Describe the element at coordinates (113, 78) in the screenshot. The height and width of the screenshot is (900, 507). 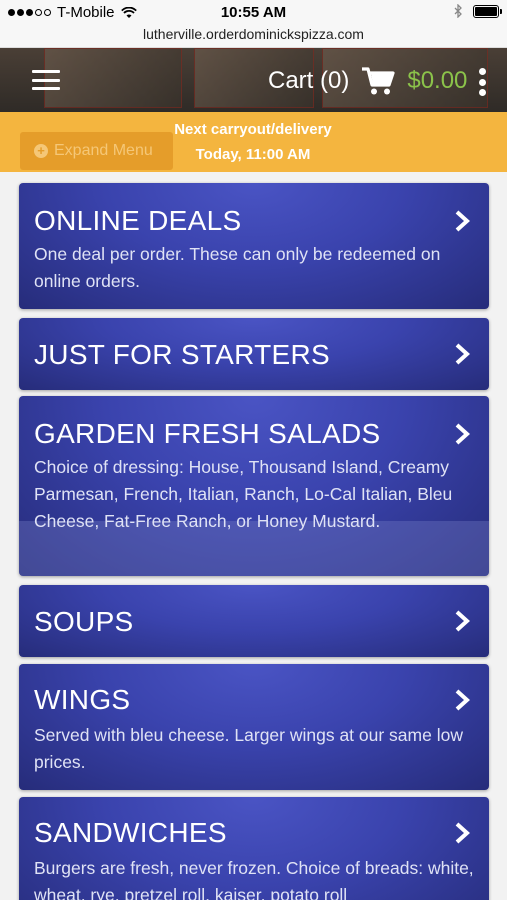
I see `header-photo` at that location.